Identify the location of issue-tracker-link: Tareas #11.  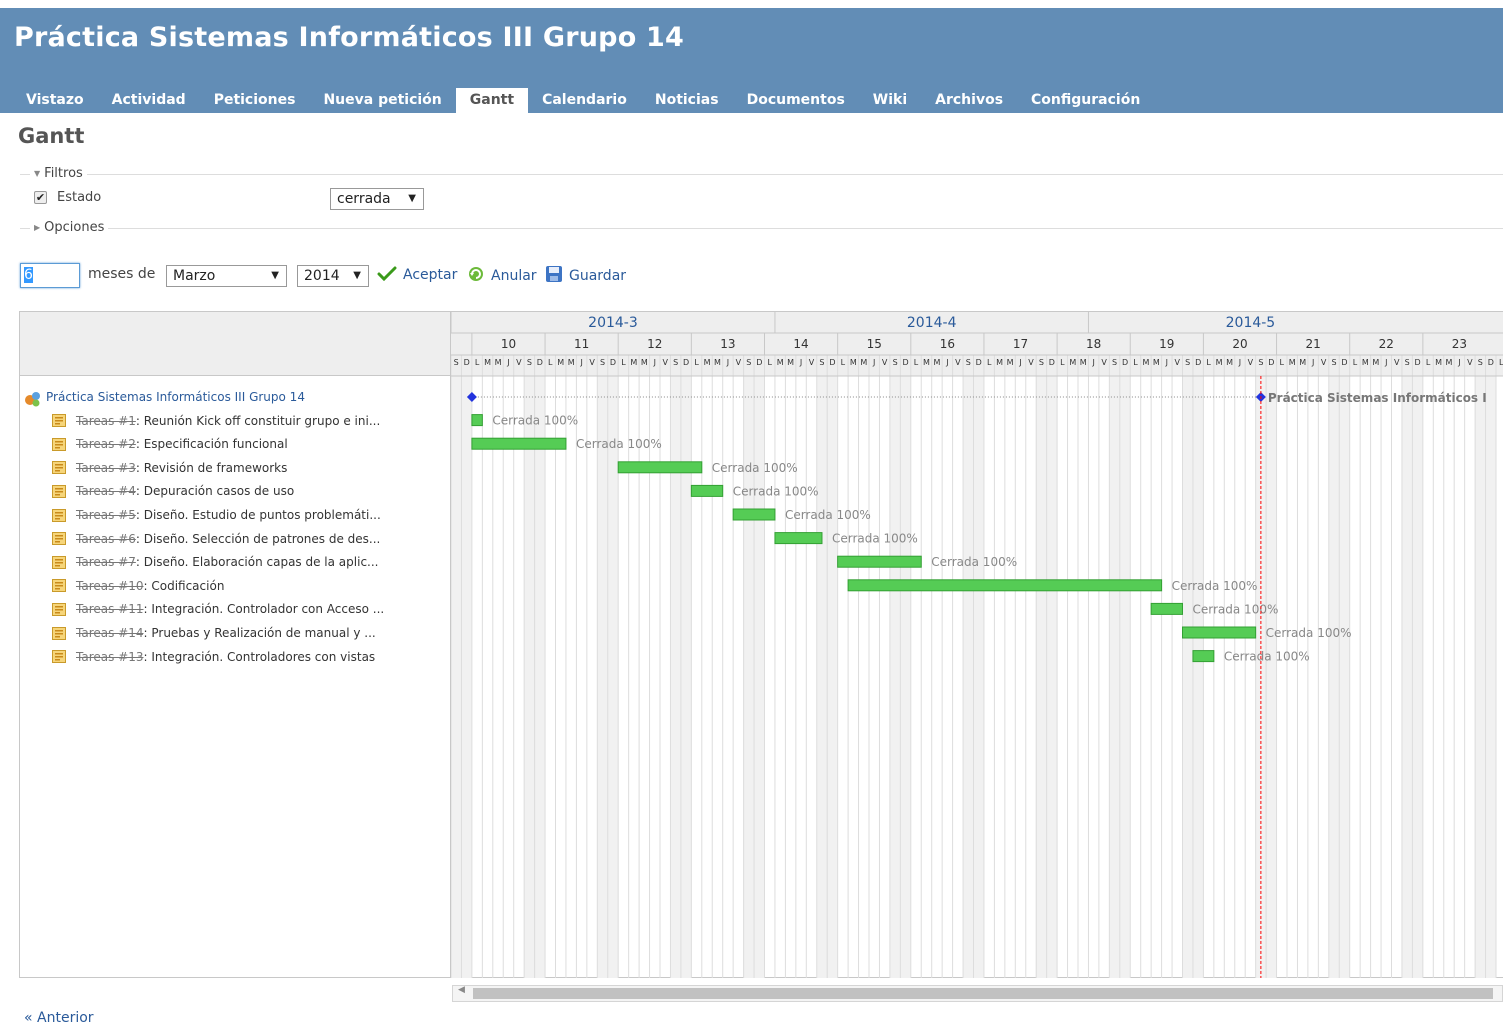
(110, 609).